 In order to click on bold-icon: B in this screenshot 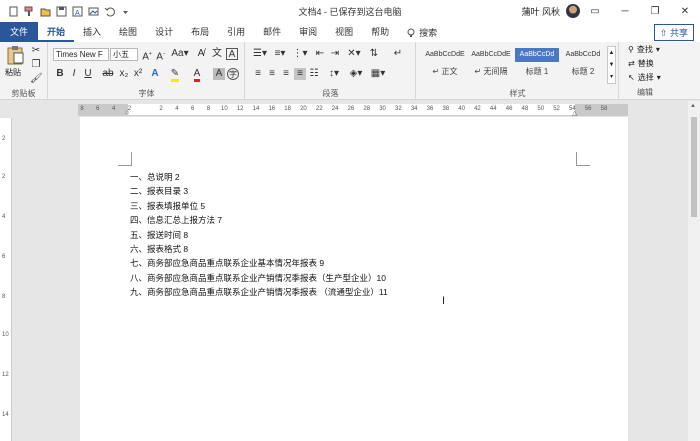, I will do `click(60, 74)`.